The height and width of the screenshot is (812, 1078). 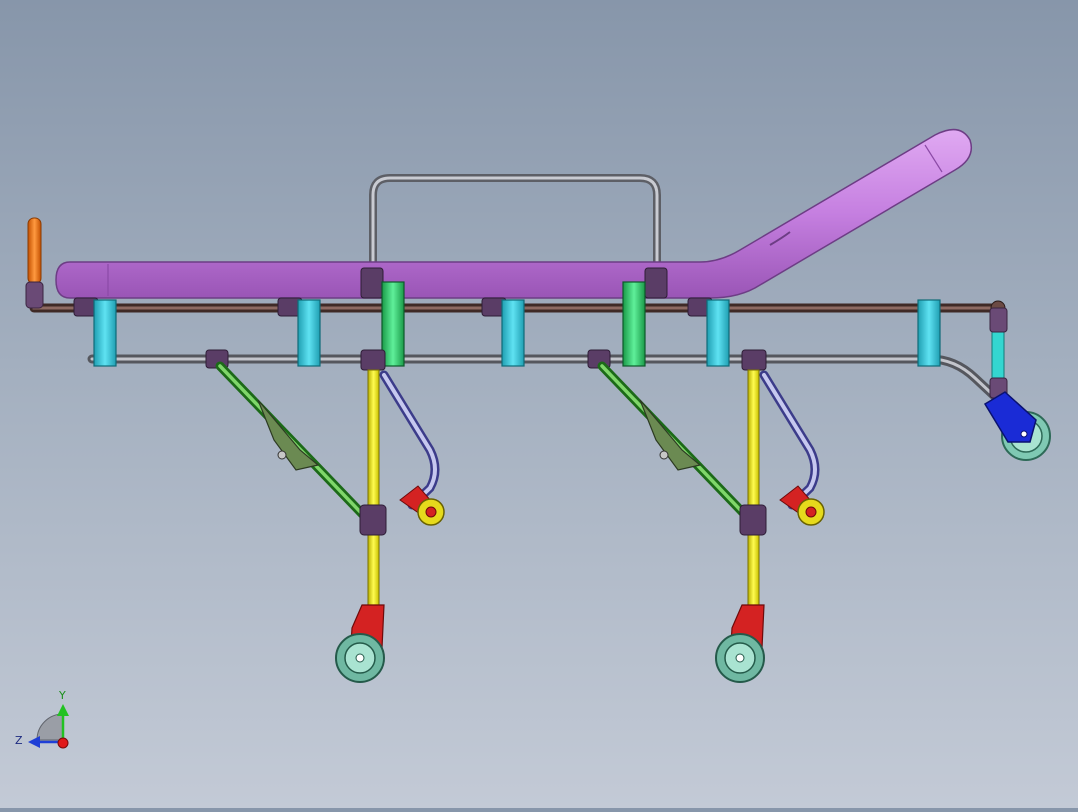 I want to click on y-axis-label: Y, so click(x=62, y=695).